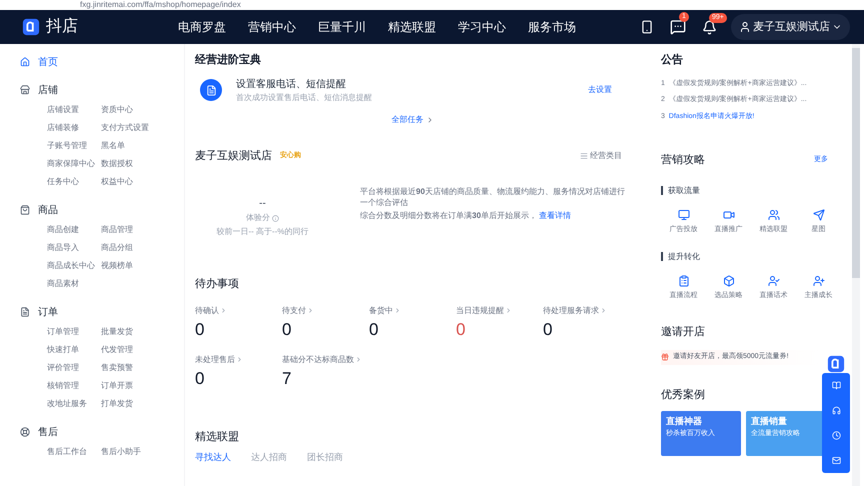 This screenshot has height=486, width=864. I want to click on nav-link: 巨量千川, so click(342, 27).